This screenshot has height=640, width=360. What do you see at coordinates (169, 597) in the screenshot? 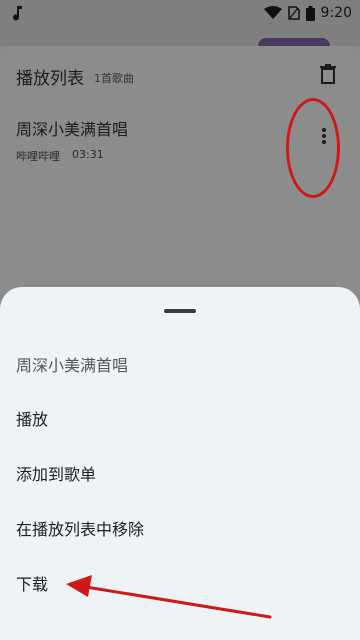
I see `annotation-arrow` at bounding box center [169, 597].